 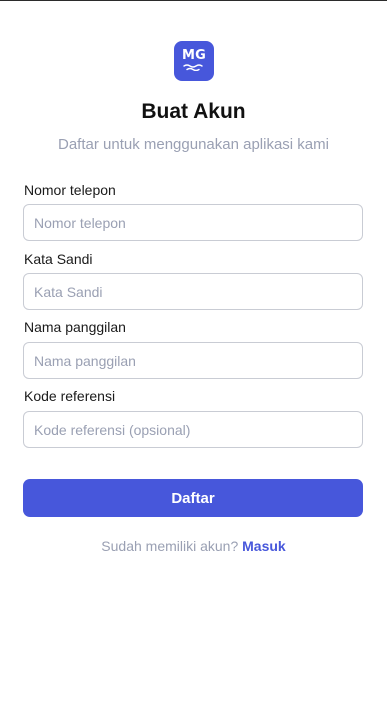 I want to click on referral-label: Kode referensi, so click(x=70, y=396).